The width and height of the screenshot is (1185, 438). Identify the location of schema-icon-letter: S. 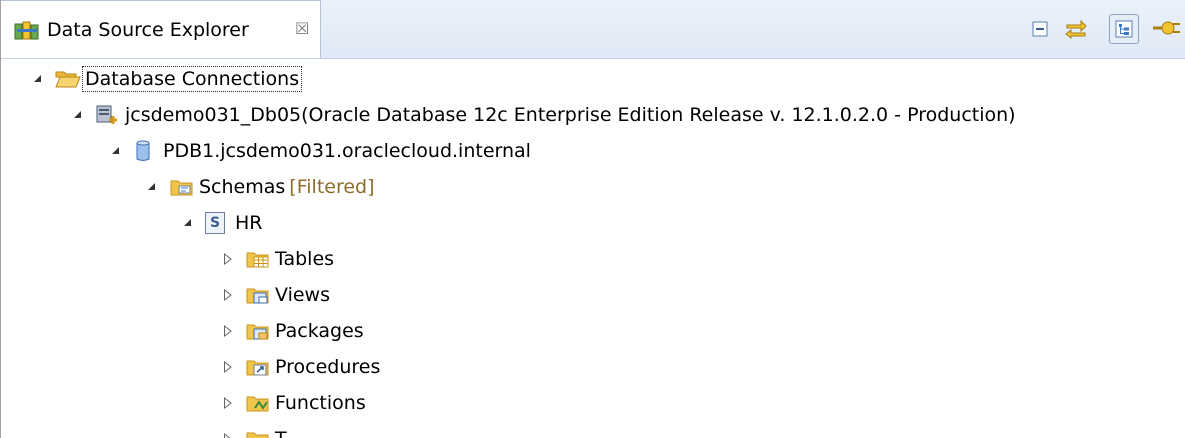
(215, 223).